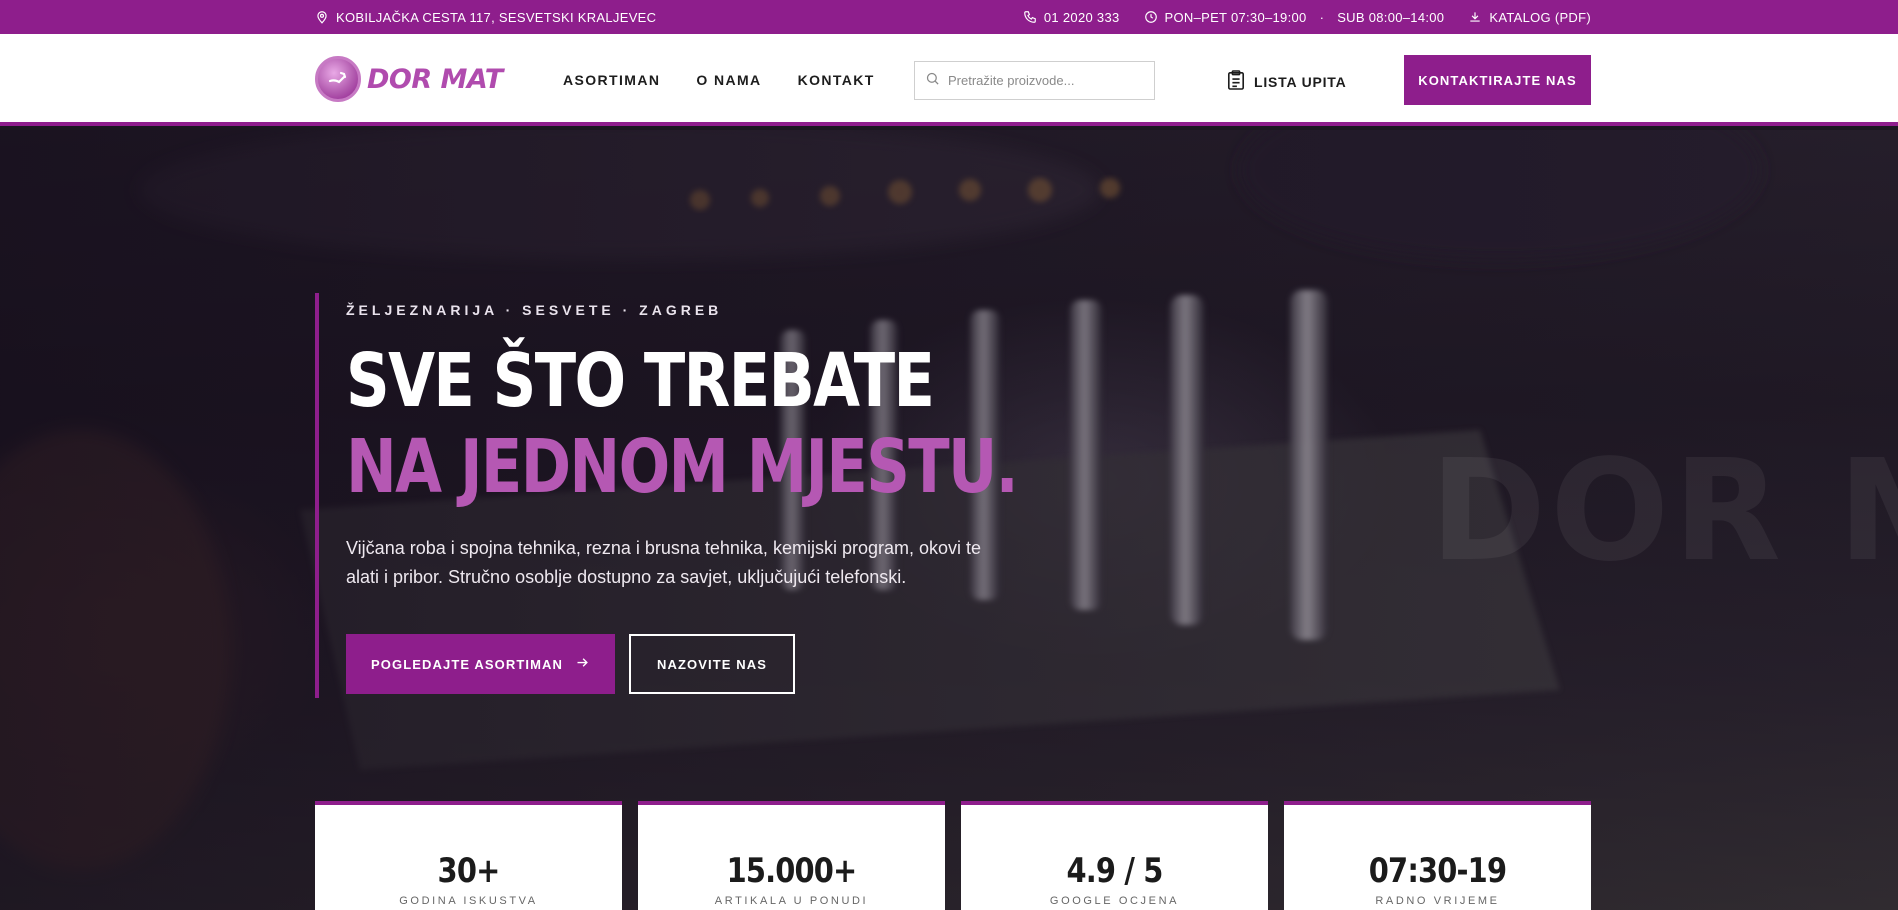  I want to click on inquiry-list-link: LISTA UPITA, so click(1287, 81).